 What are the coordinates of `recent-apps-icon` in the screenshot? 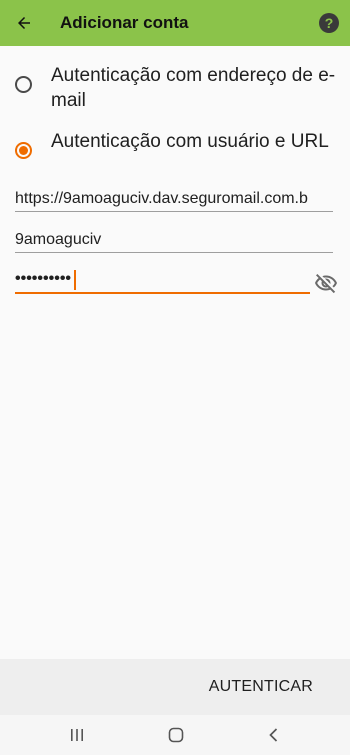 It's located at (77, 735).